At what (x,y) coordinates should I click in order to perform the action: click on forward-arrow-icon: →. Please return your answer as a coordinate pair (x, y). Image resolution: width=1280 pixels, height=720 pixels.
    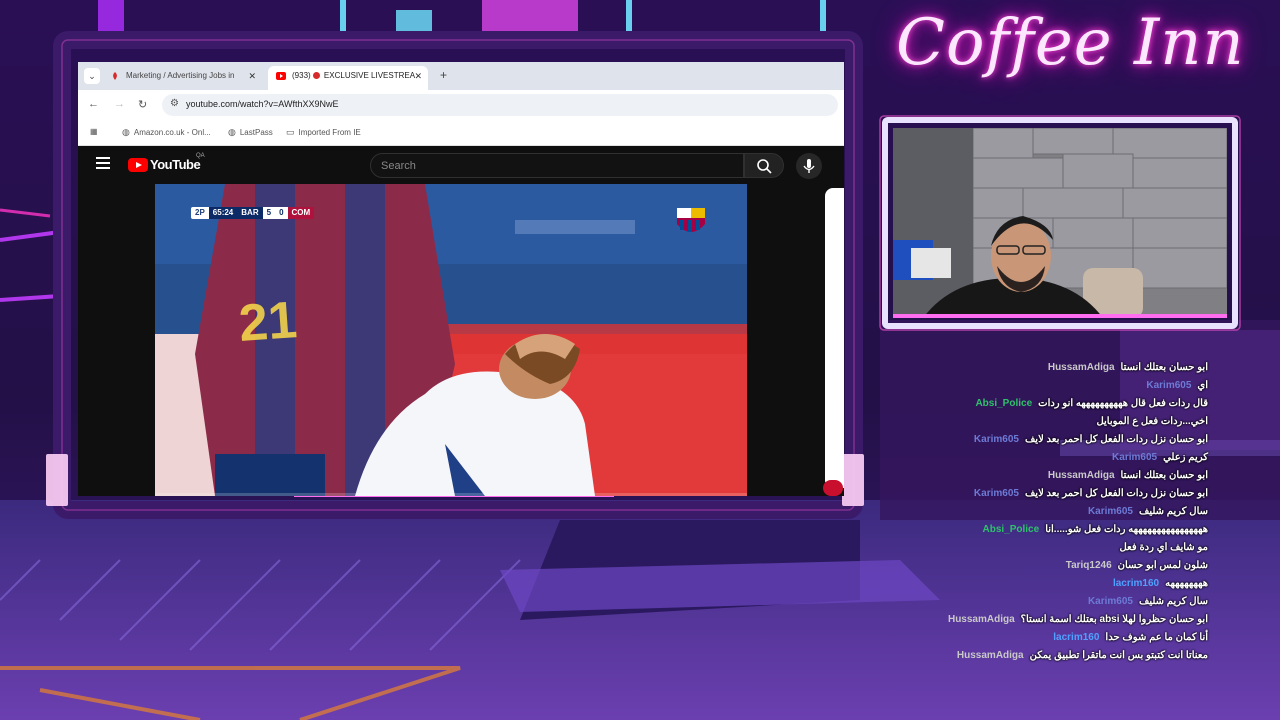
    Looking at the image, I should click on (119, 104).